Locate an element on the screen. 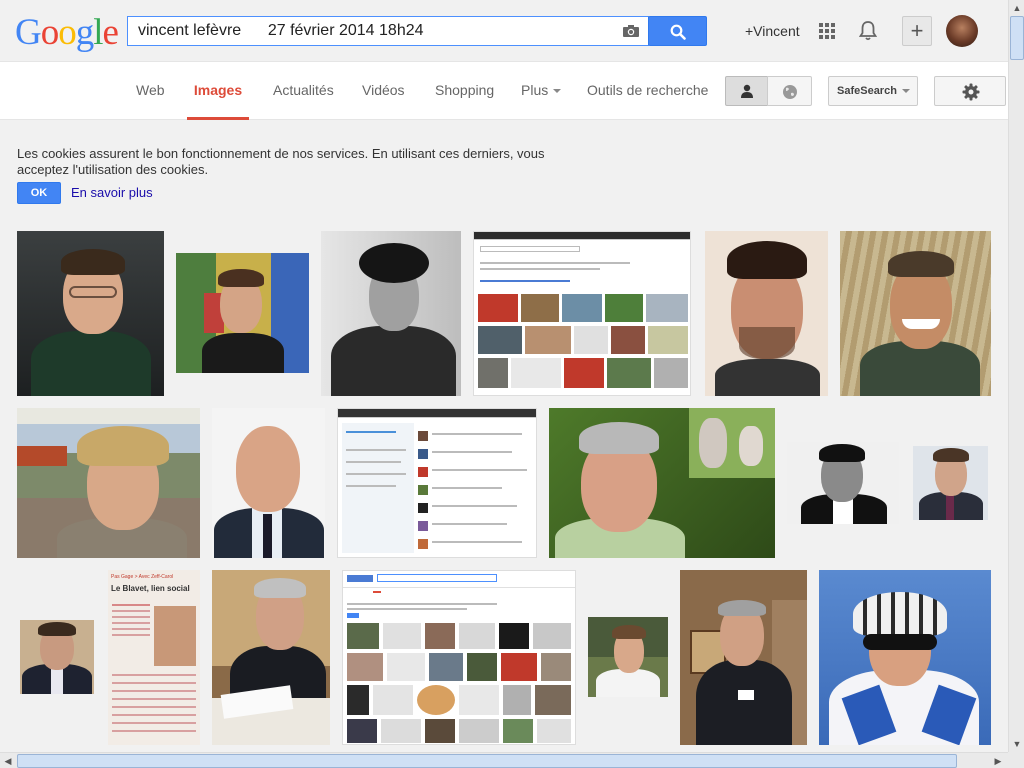  profile-link: +Vincent is located at coordinates (772, 31).